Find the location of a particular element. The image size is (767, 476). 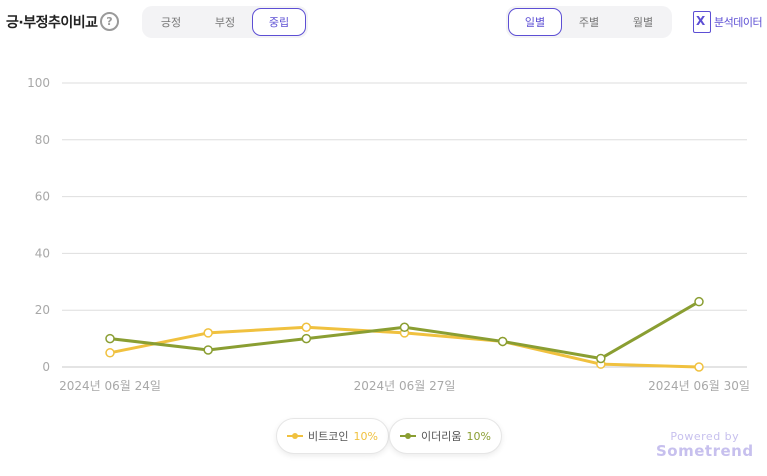

x-tick-label: 2024년 06월 27일 is located at coordinates (405, 386).